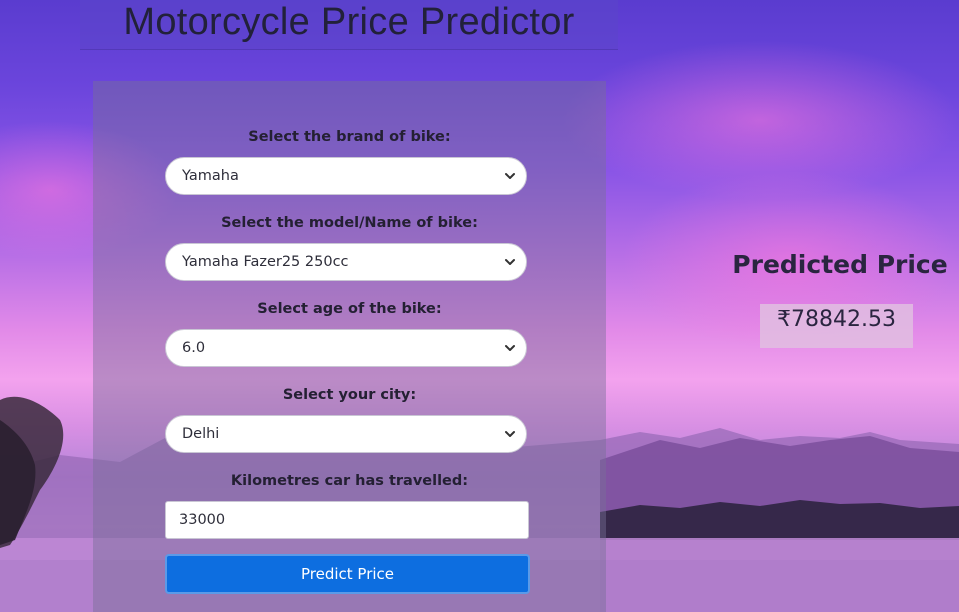 The height and width of the screenshot is (612, 959). What do you see at coordinates (347, 574) in the screenshot?
I see `predict-price-button: Predict Price` at bounding box center [347, 574].